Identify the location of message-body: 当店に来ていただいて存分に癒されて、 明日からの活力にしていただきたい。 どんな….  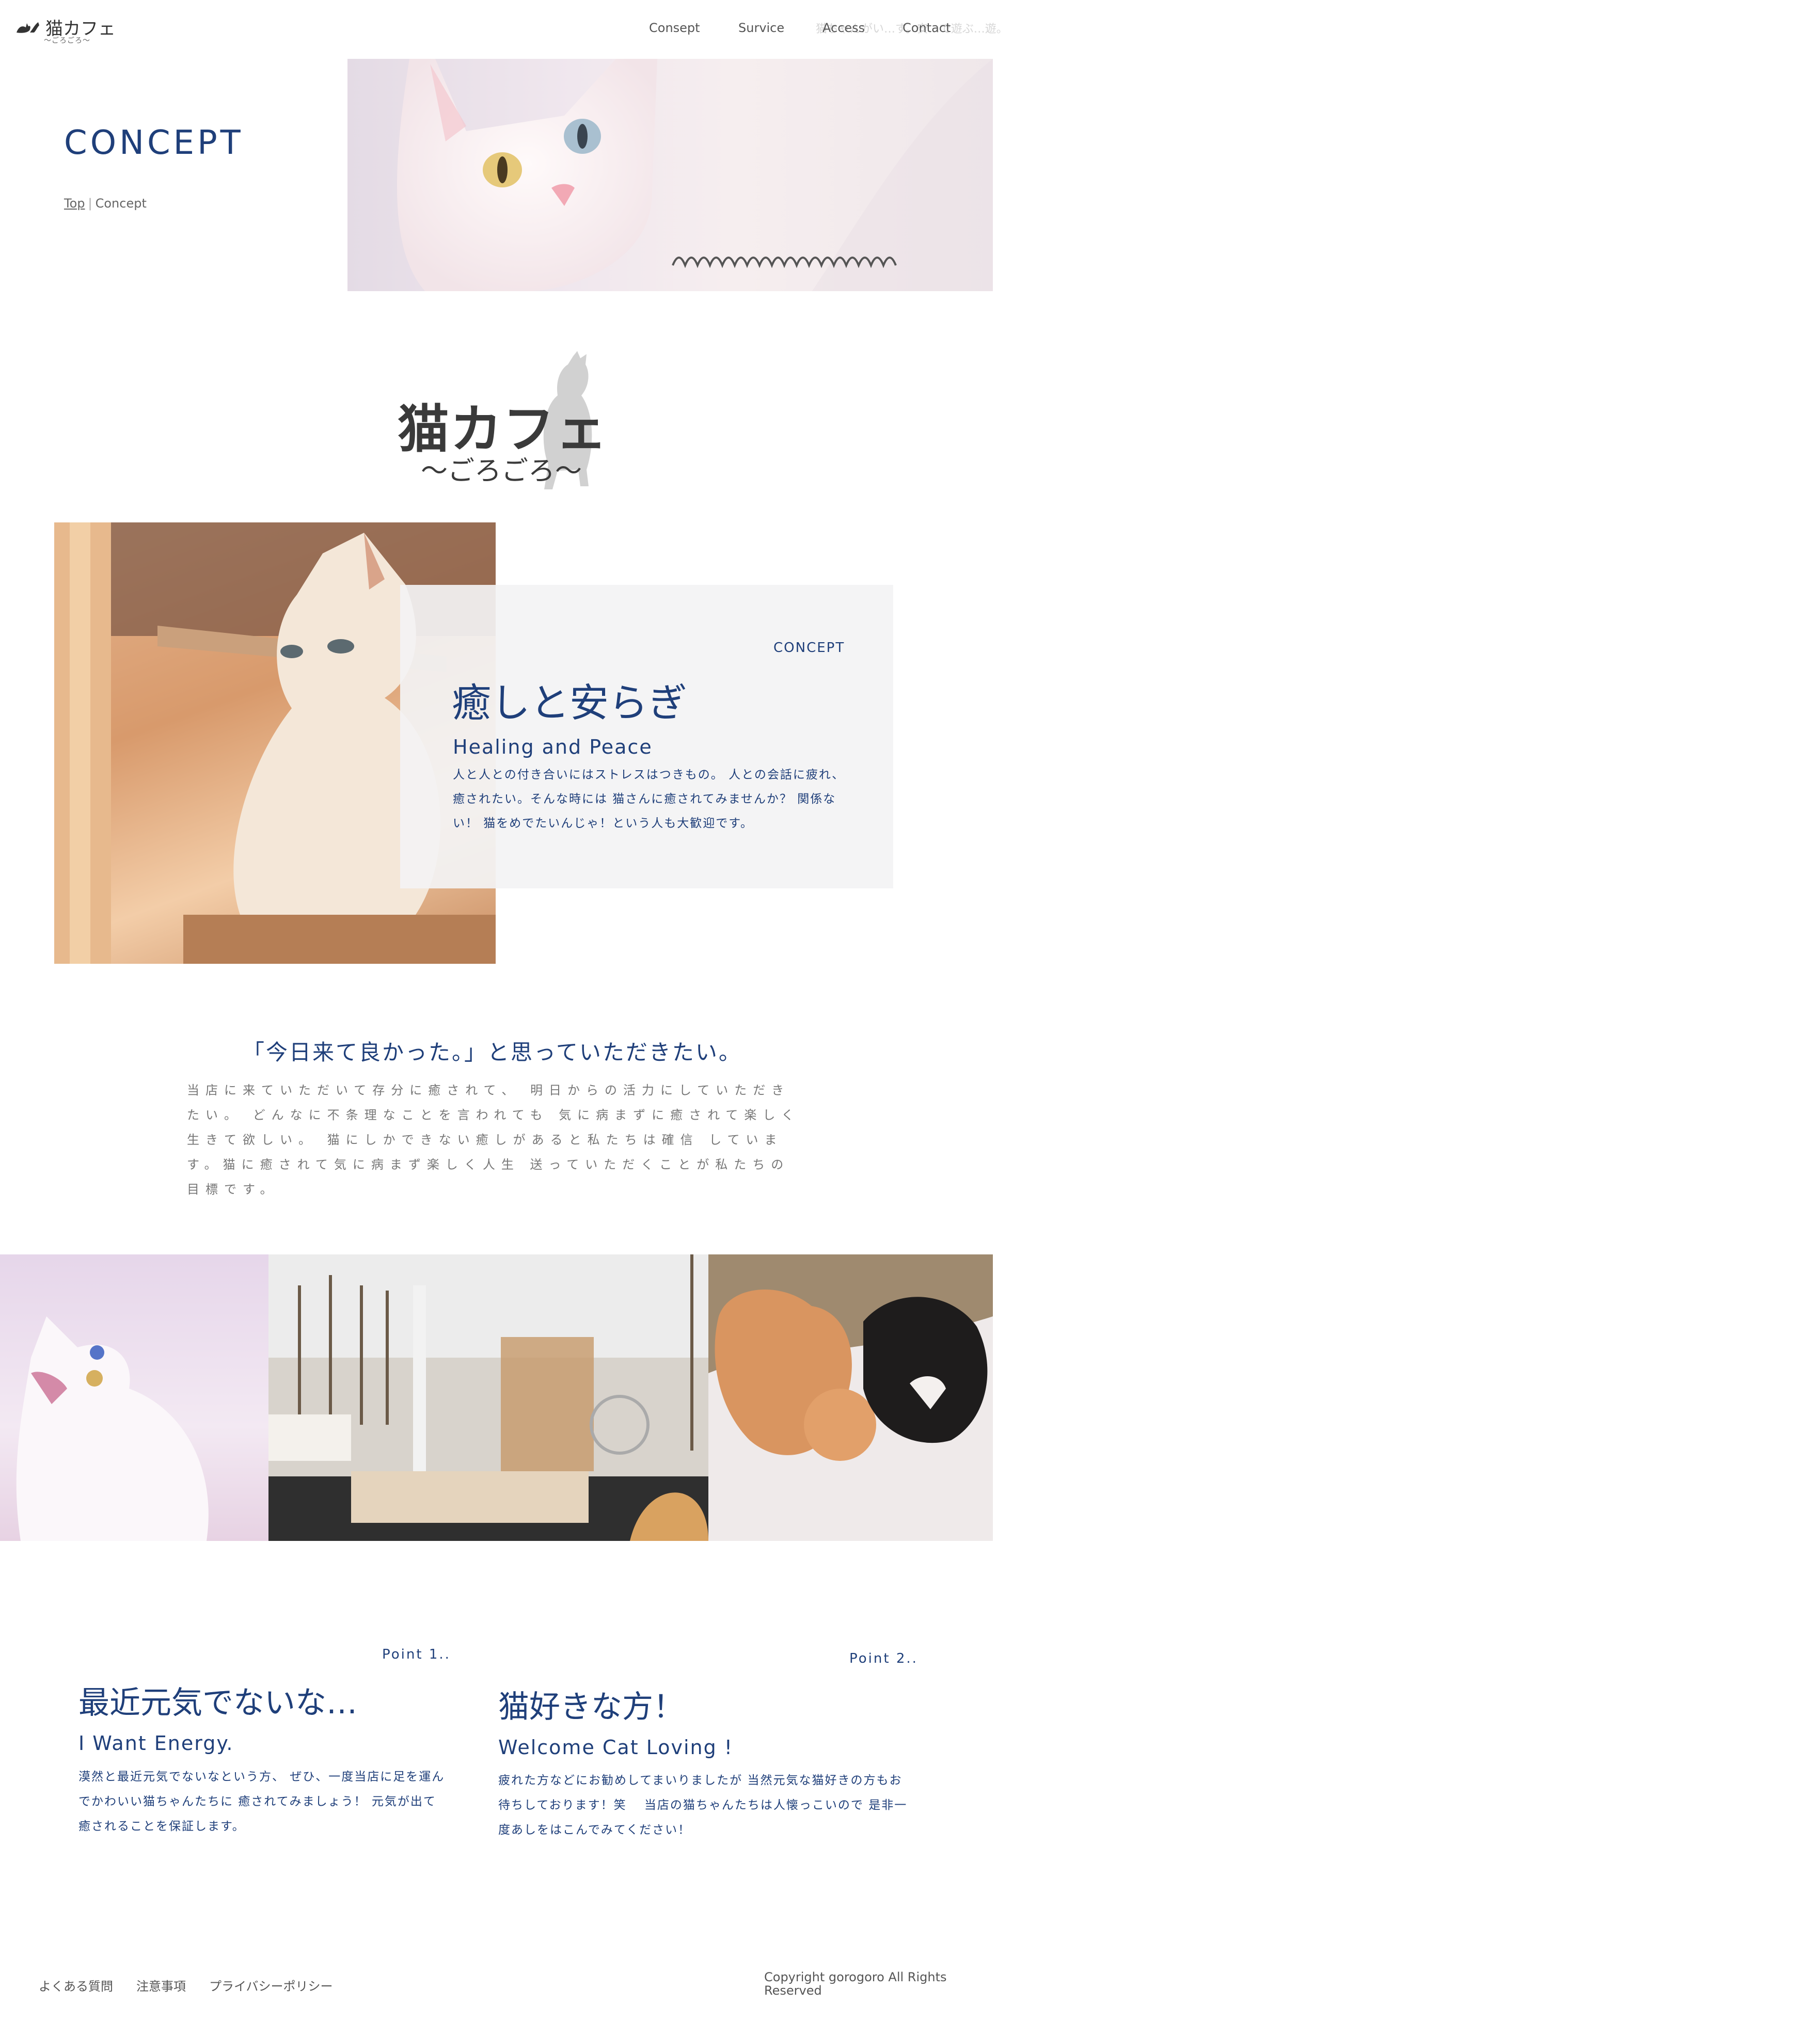
(493, 1140).